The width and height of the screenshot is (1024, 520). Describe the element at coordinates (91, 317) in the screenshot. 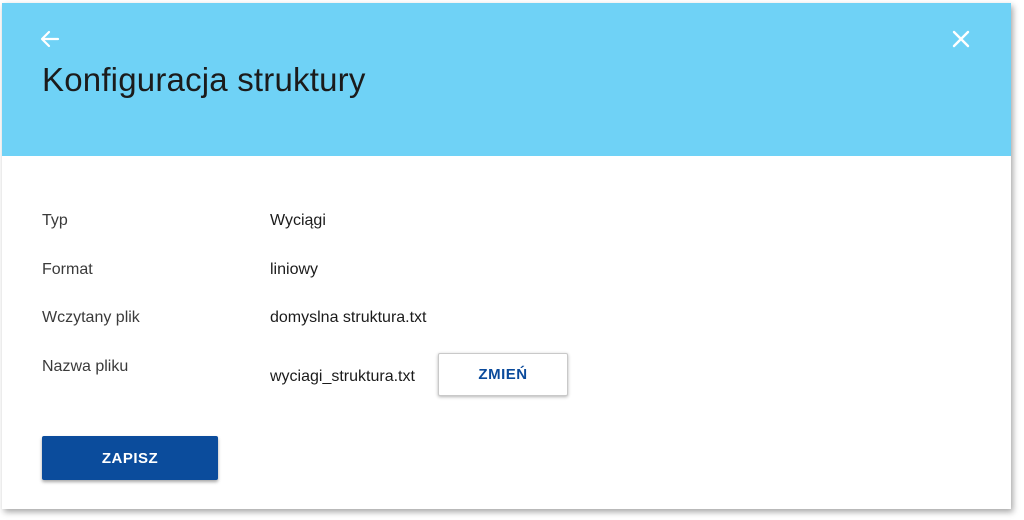

I see `loaded-file-label: Wczytany plik` at that location.